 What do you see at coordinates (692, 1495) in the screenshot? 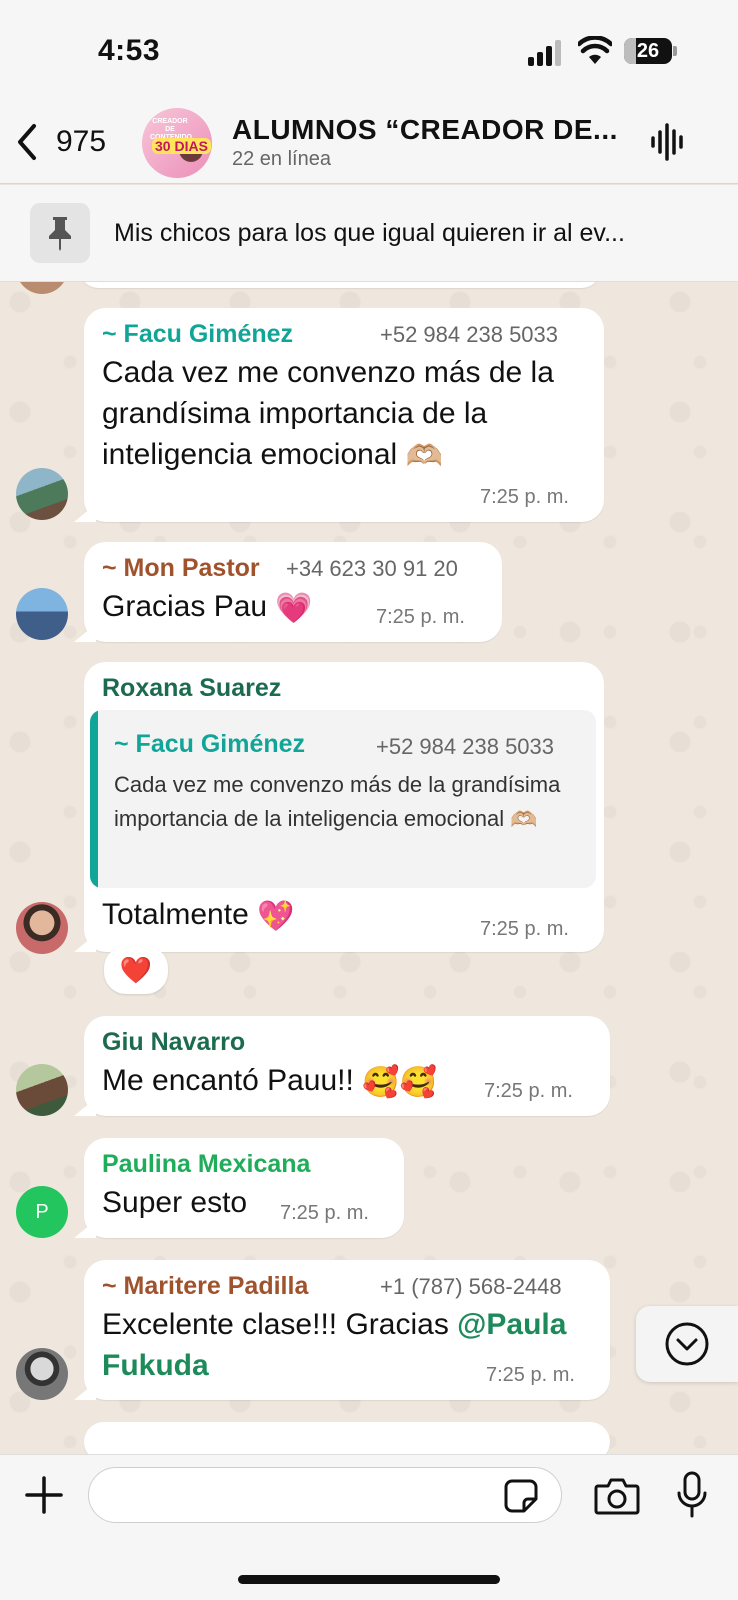
I see `microphone-icon` at bounding box center [692, 1495].